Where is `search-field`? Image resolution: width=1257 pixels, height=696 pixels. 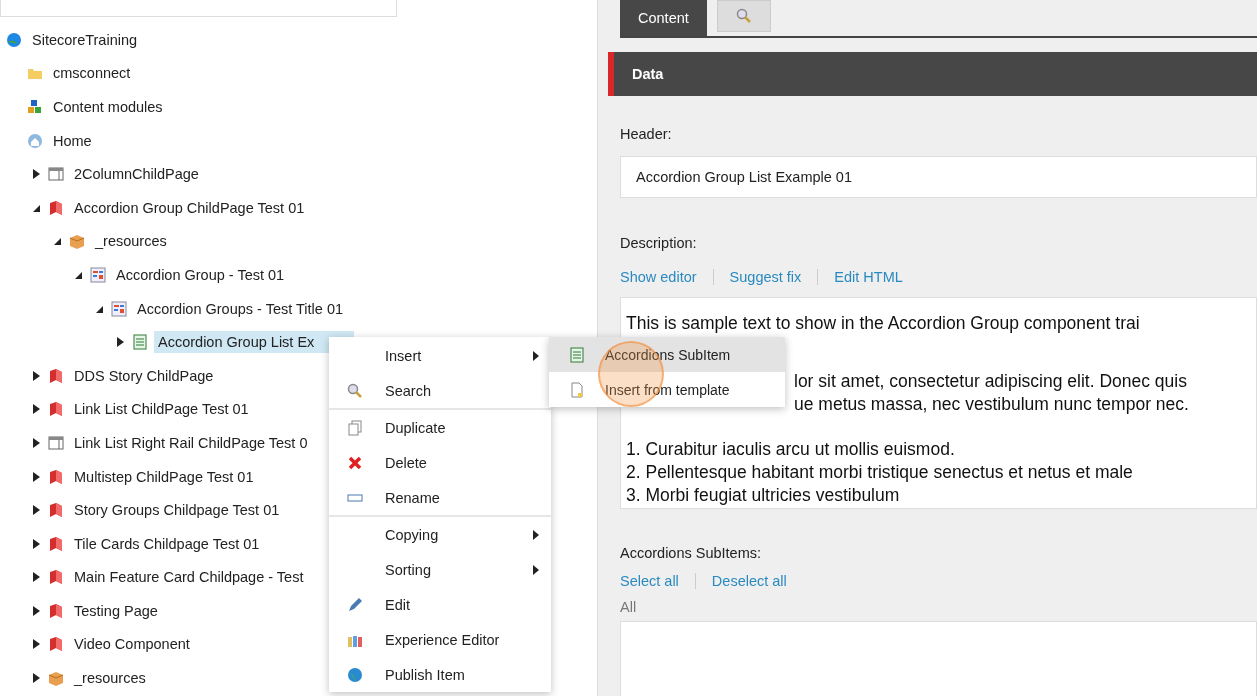 search-field is located at coordinates (198, 8).